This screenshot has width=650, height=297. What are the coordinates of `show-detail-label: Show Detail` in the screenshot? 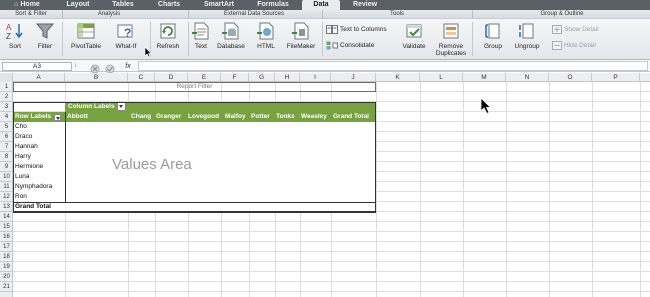 It's located at (581, 29).